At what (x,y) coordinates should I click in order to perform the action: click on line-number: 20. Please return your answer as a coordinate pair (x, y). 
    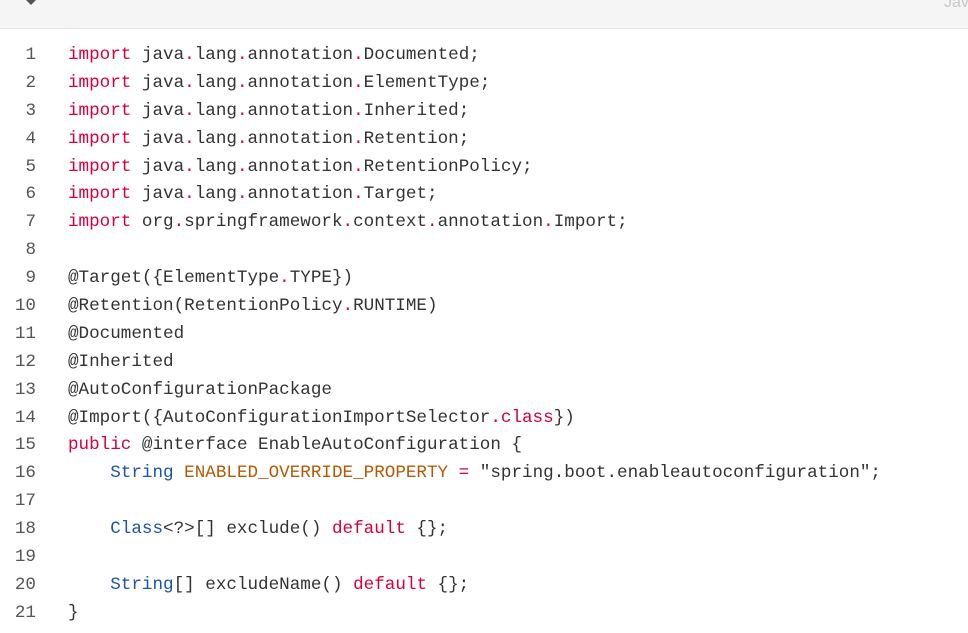
    Looking at the image, I should click on (25, 584).